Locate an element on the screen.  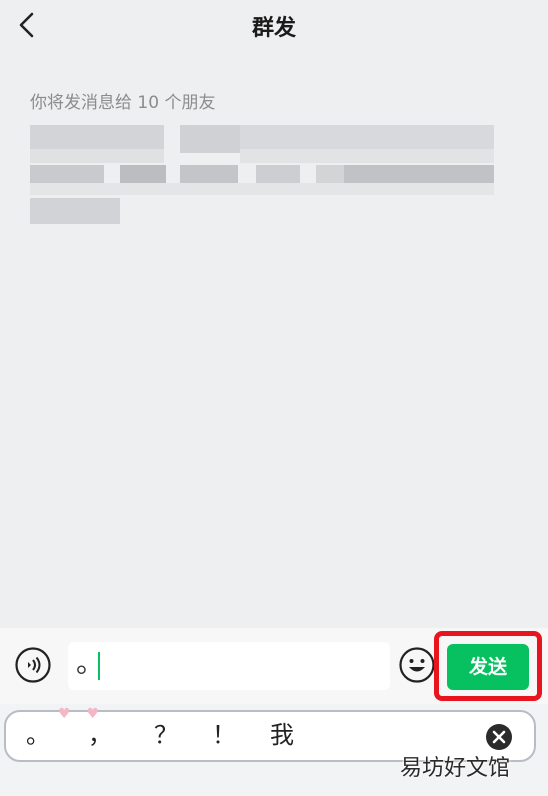
suggestion-comma: ， is located at coordinates (100, 735).